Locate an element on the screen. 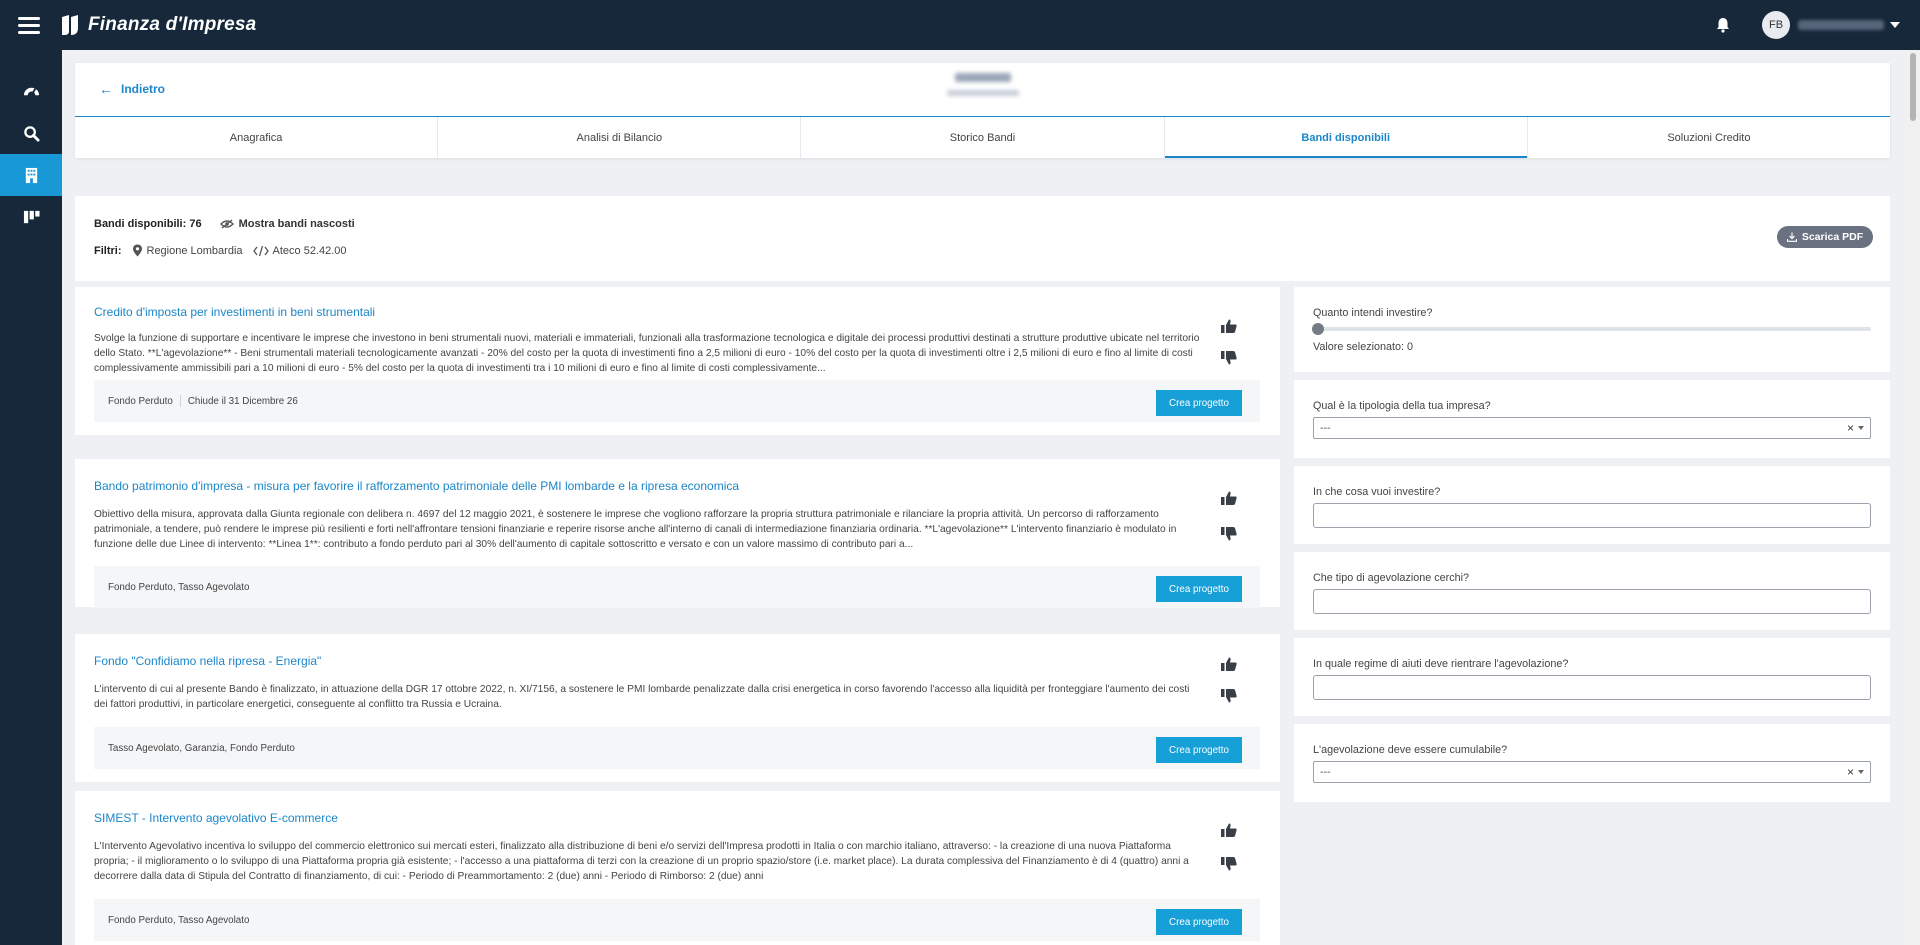  filter-ateco: Ateco 52.42.00 is located at coordinates (309, 250).